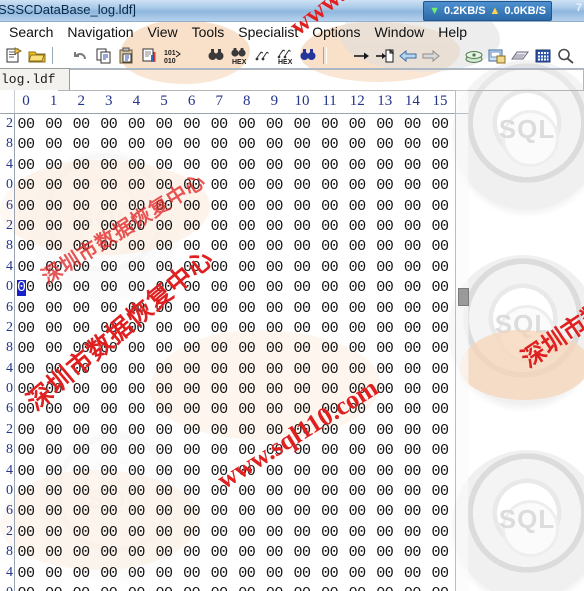 The image size is (584, 591). What do you see at coordinates (462, 340) in the screenshot?
I see `vertical-scrollbar` at bounding box center [462, 340].